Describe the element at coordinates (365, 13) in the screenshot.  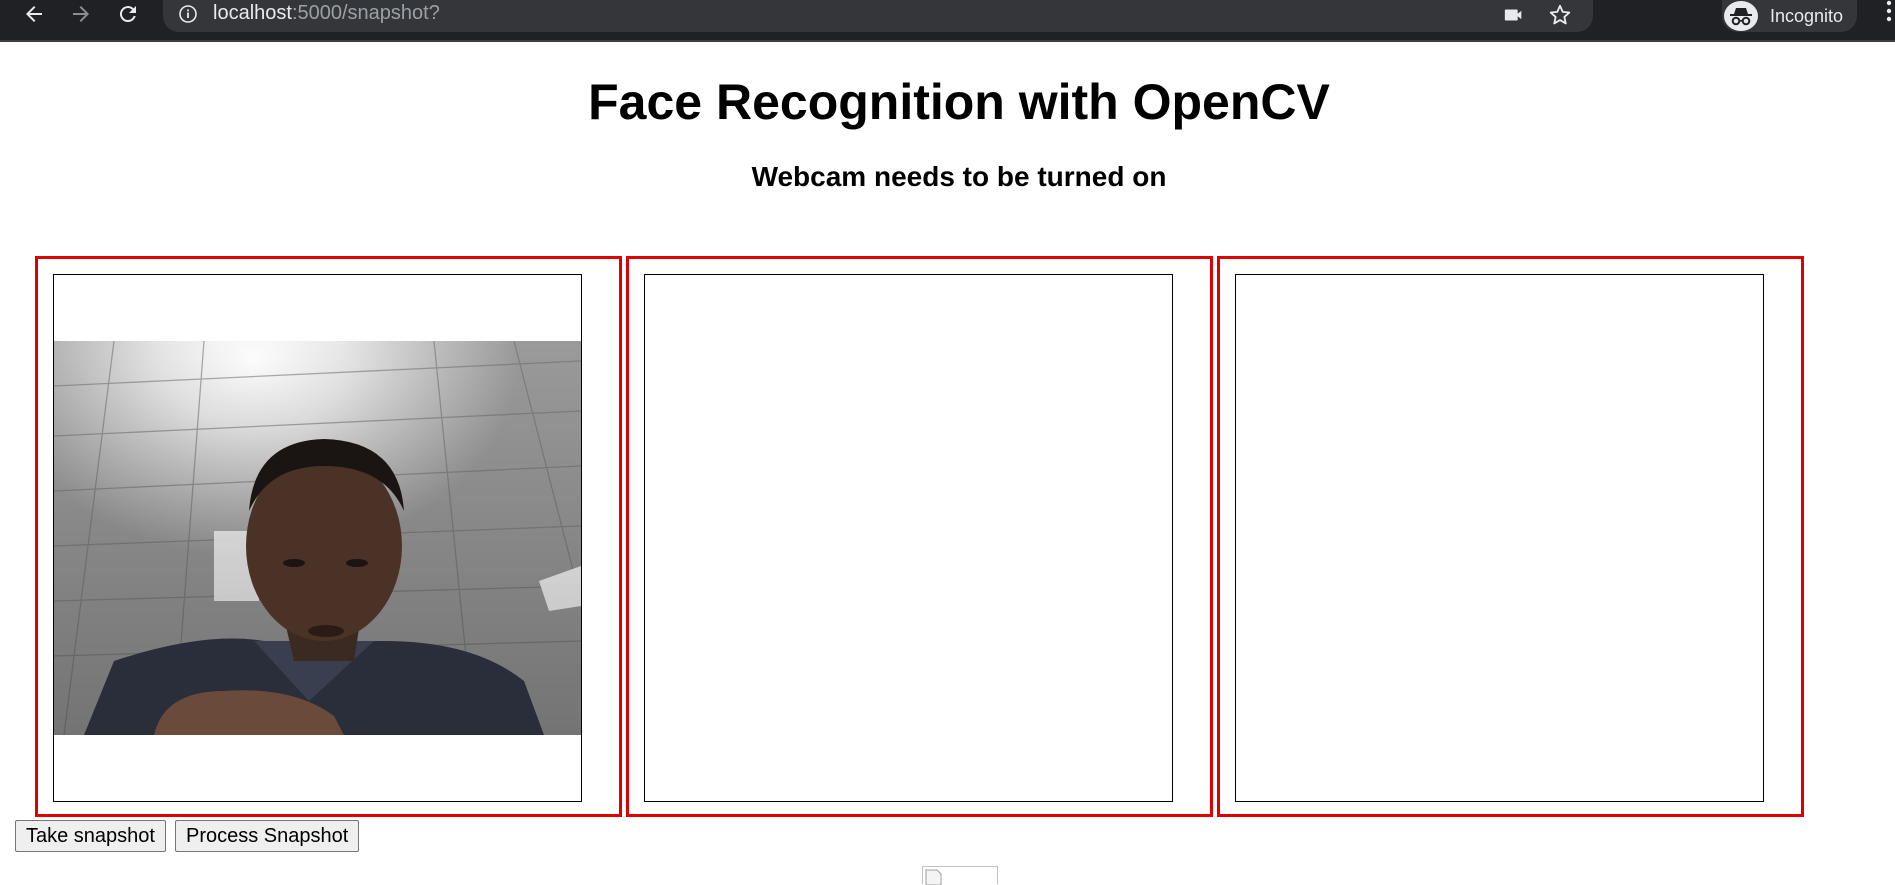
I see `url-path: :5000/snapshot?` at that location.